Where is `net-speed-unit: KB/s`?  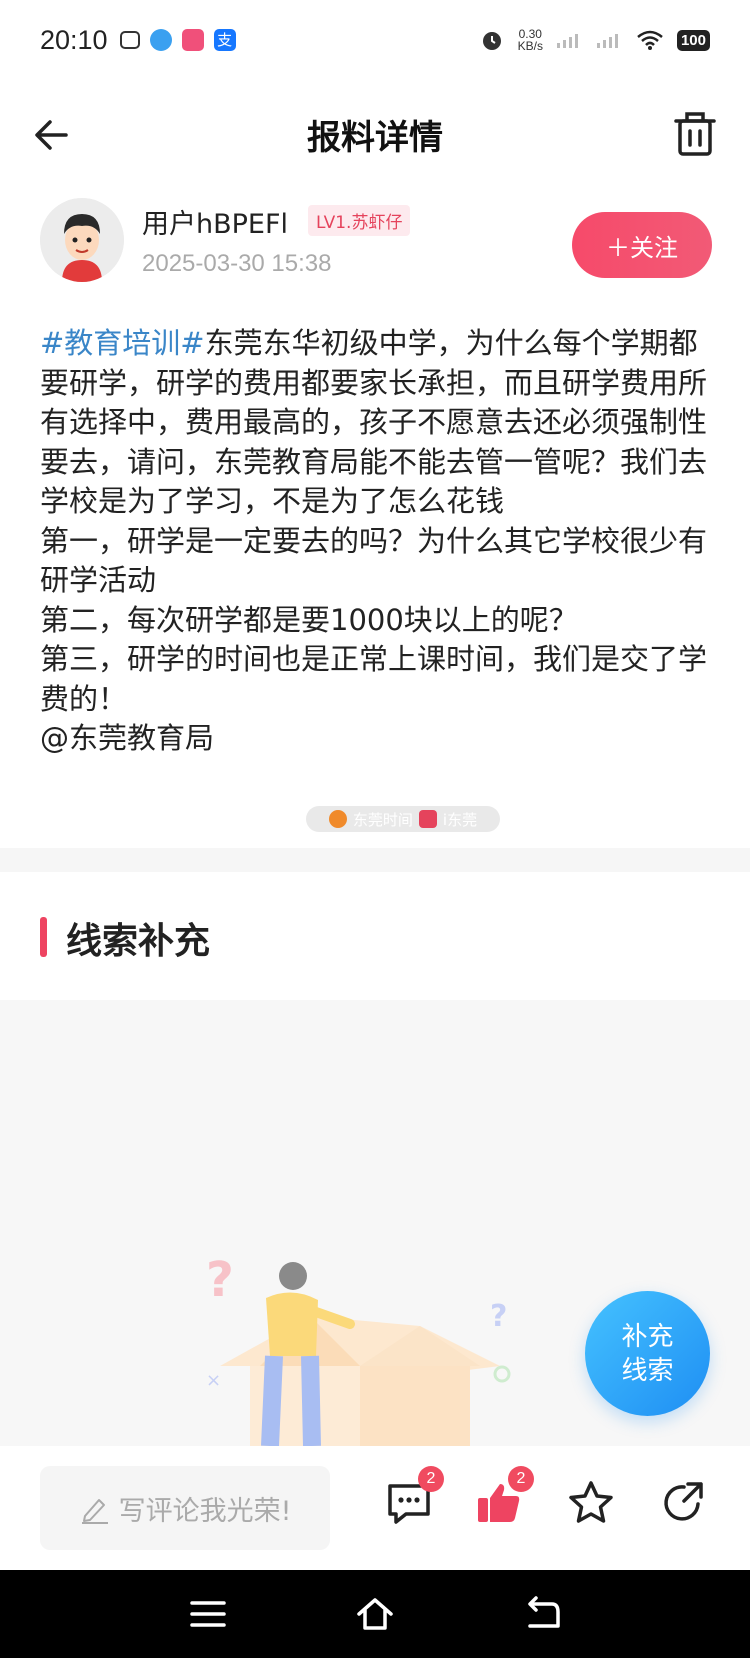 net-speed-unit: KB/s is located at coordinates (530, 46).